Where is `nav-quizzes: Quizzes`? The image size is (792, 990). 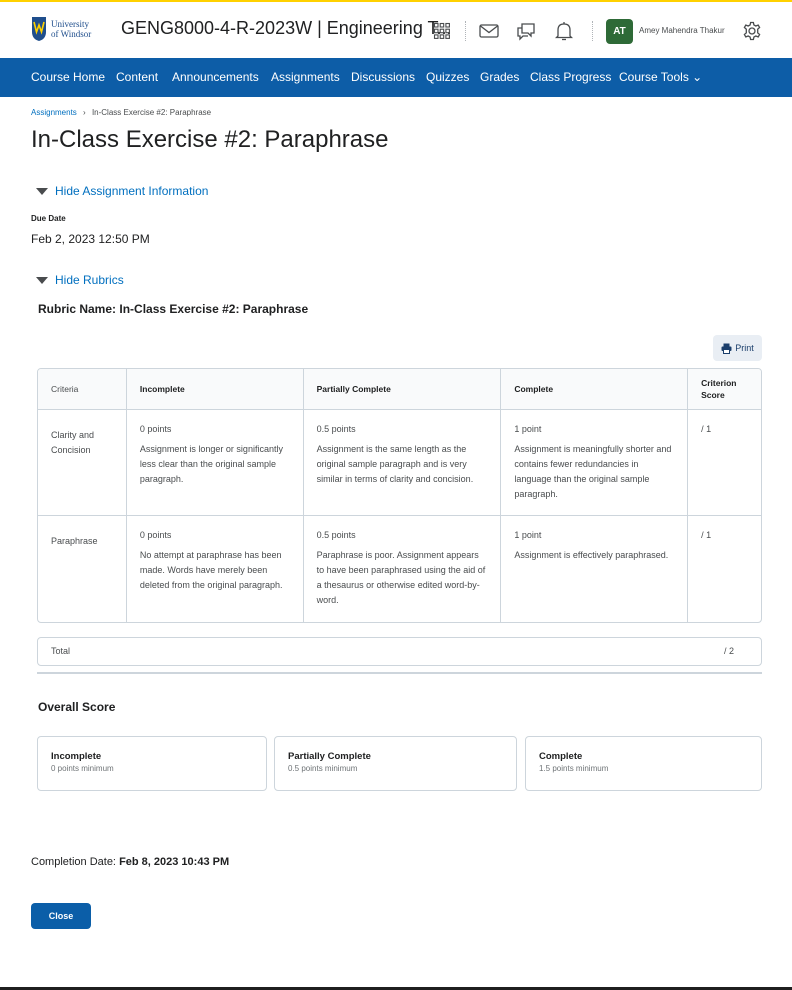
nav-quizzes: Quizzes is located at coordinates (447, 77).